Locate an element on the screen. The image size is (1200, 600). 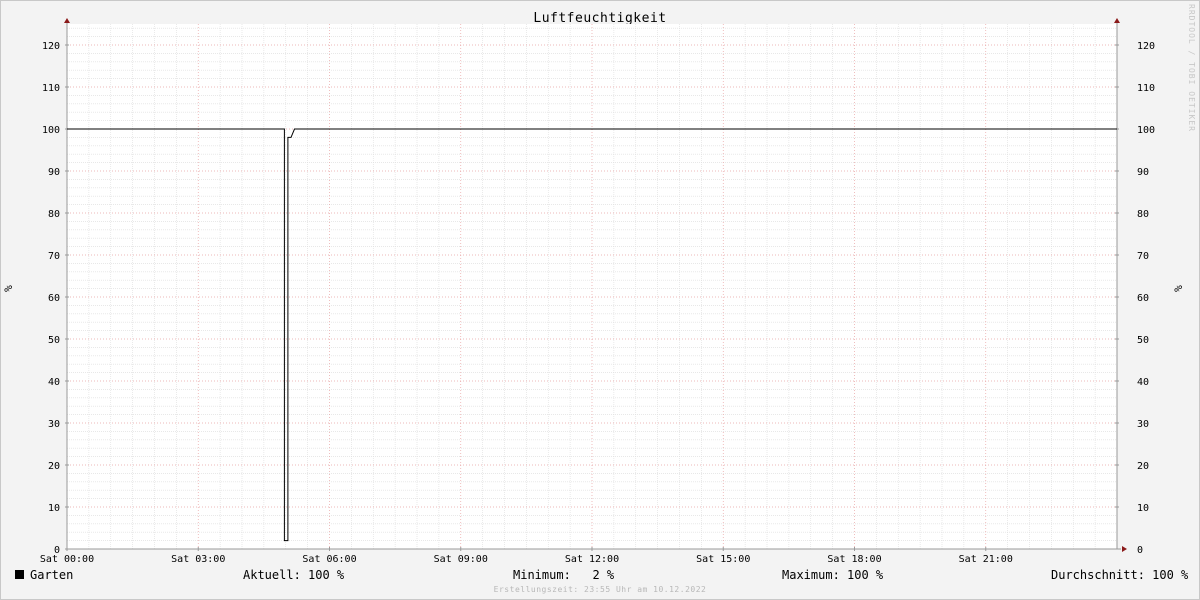
y-tick-label-right: 80 is located at coordinates (1143, 214).